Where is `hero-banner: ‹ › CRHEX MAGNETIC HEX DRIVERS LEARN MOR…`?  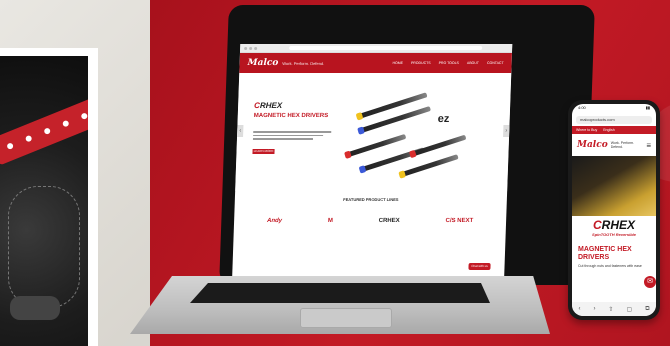 hero-banner: ‹ › CRHEX MAGNETIC HEX DRIVERS LEARN MOR… is located at coordinates (373, 132).